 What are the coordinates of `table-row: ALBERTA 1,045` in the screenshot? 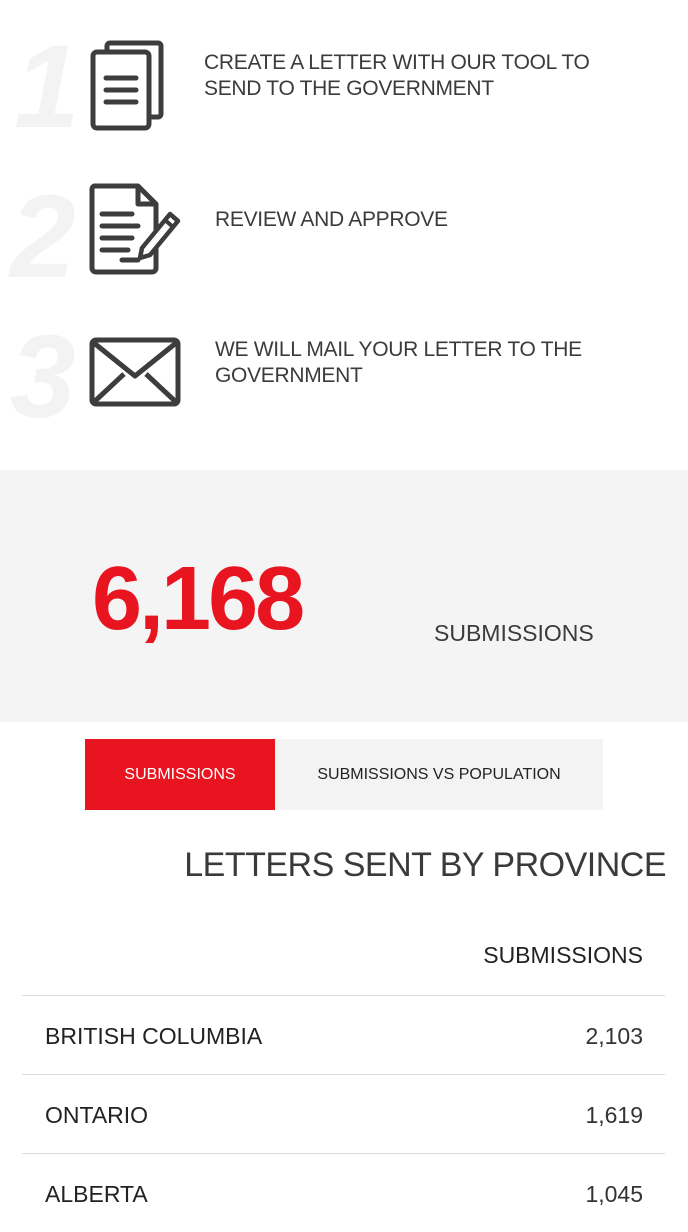 It's located at (343, 1192).